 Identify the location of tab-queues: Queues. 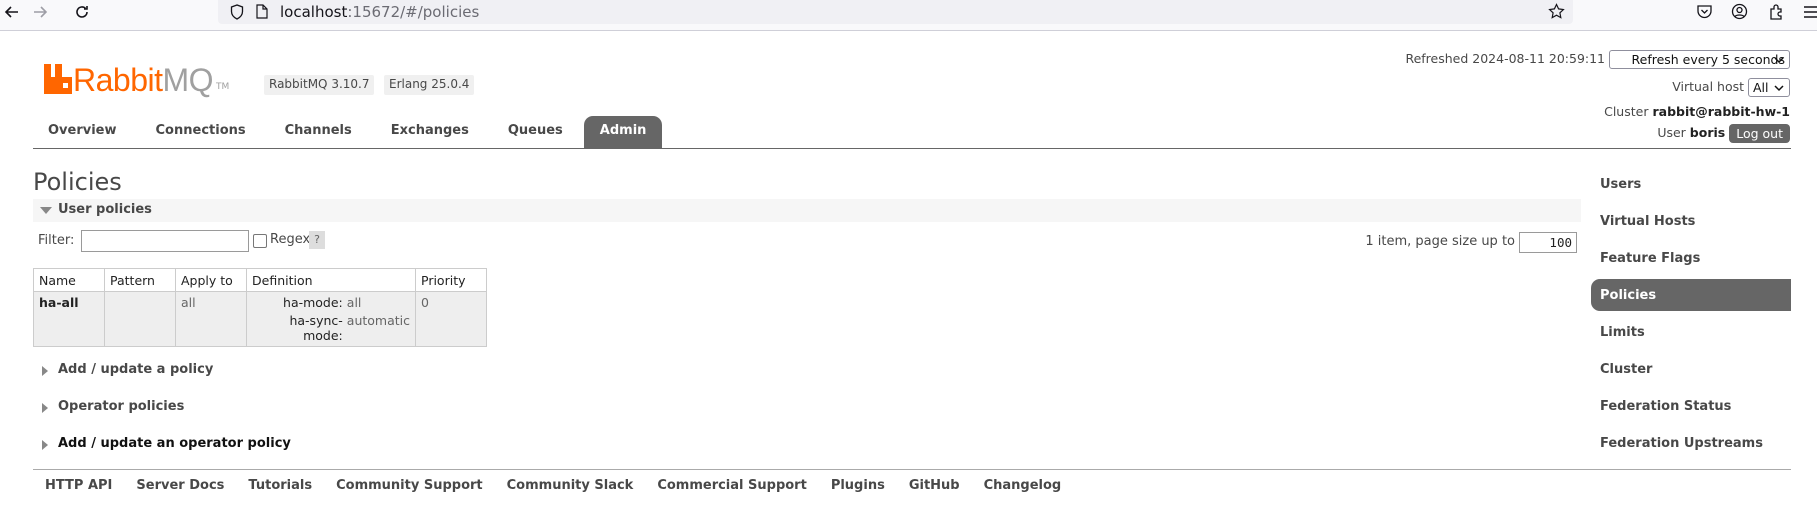
(535, 132).